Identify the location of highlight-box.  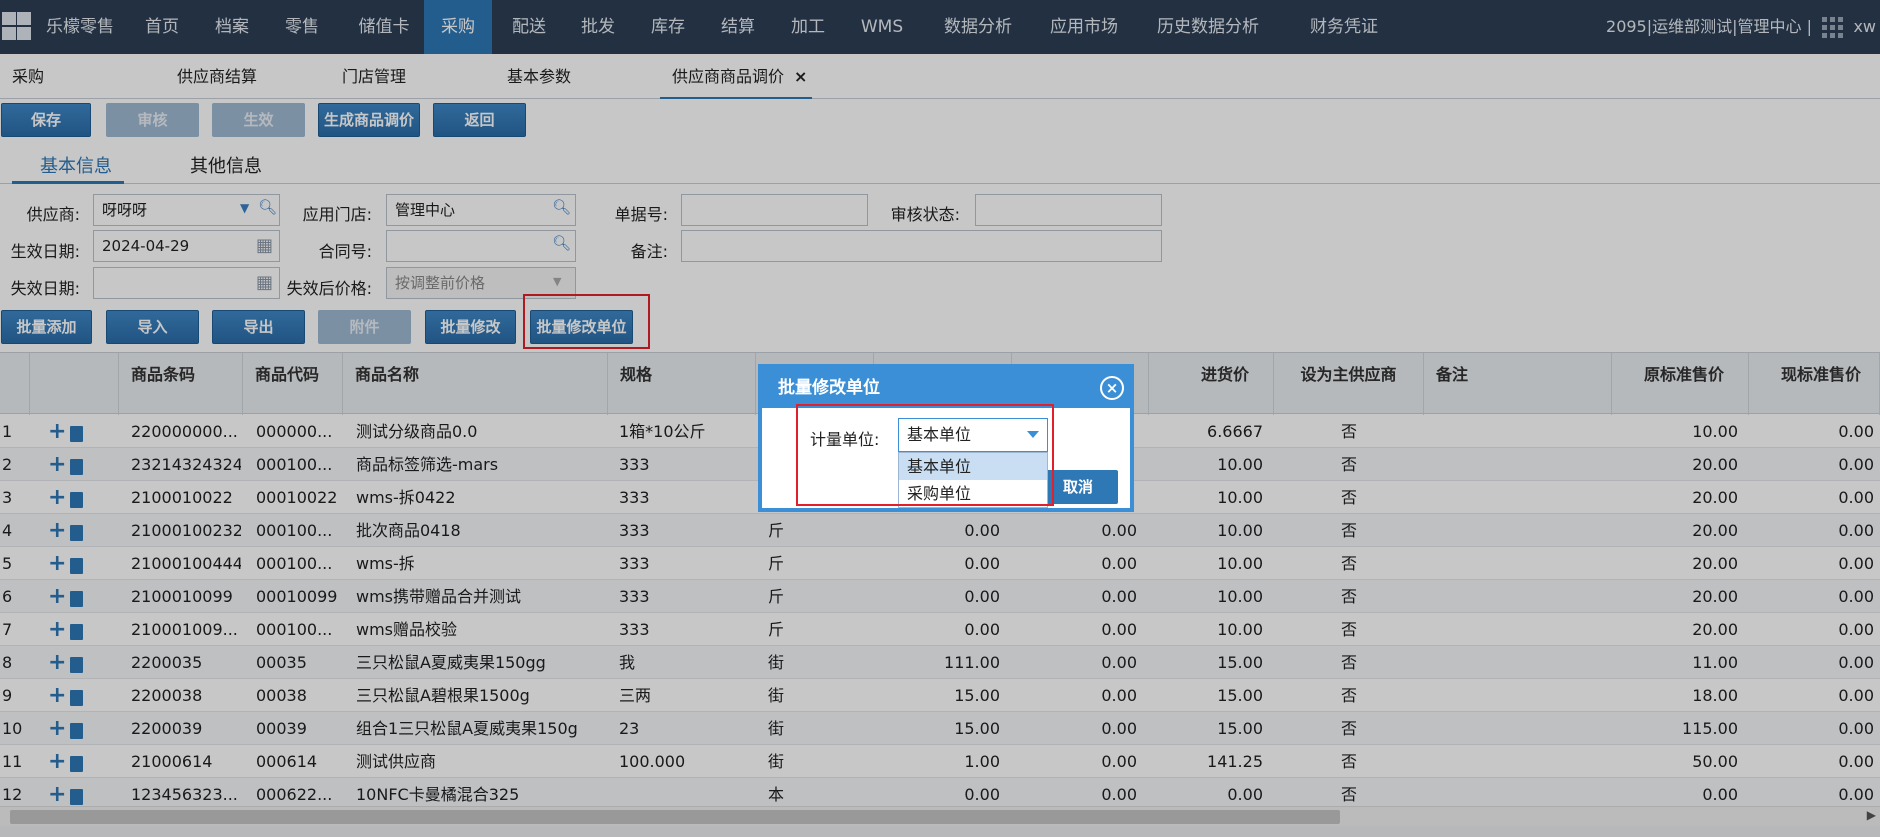
(925, 455).